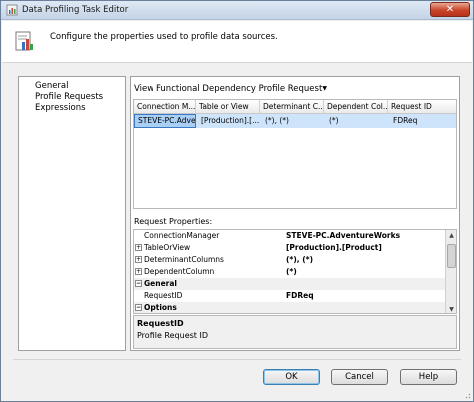 The image size is (474, 402). What do you see at coordinates (60, 108) in the screenshot?
I see `nav-item-expressions: Expressions` at bounding box center [60, 108].